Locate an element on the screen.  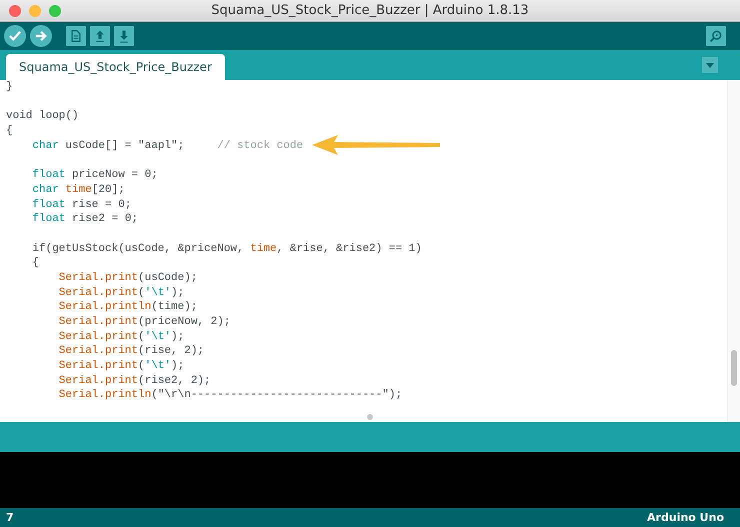
code-line: float priceNow = 0; is located at coordinates (95, 175).